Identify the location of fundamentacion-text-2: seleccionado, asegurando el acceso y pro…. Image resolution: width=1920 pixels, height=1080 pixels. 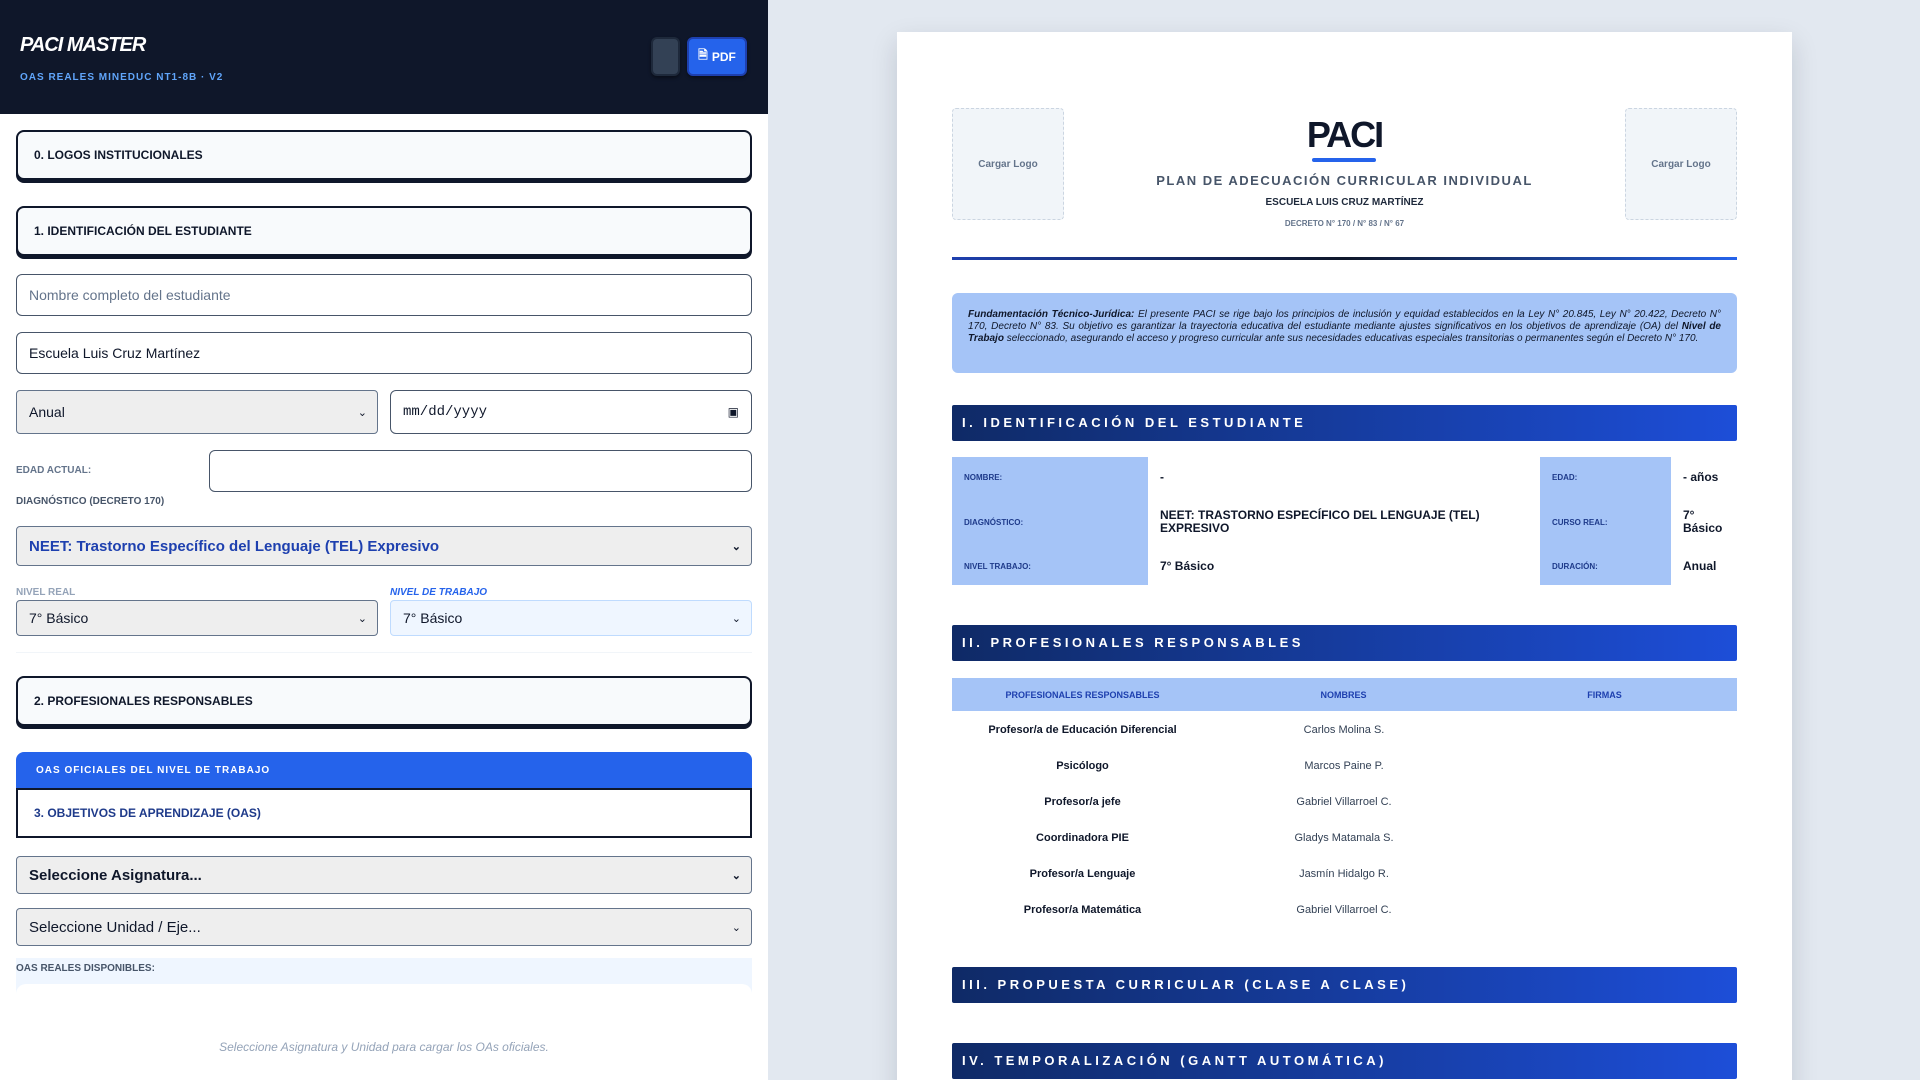
(1352, 338).